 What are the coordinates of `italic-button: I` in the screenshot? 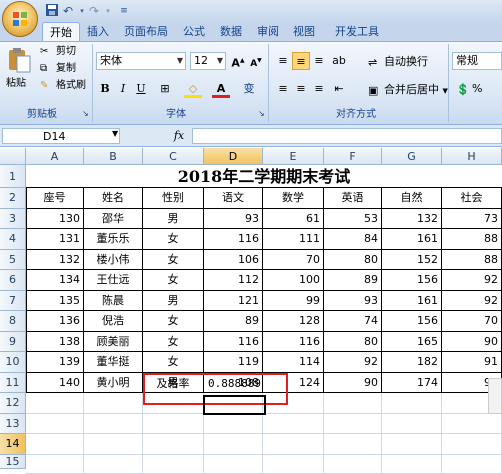 It's located at (123, 89).